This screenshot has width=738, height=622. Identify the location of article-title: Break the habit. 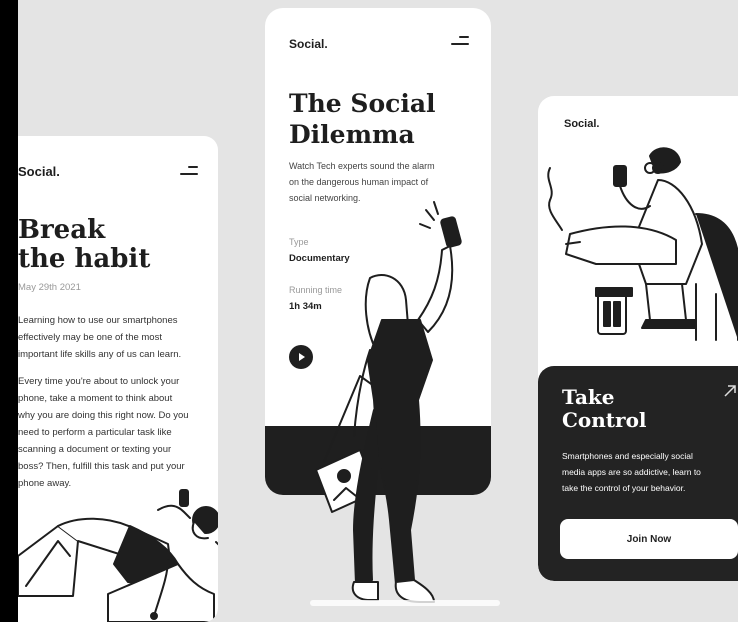
(84, 244).